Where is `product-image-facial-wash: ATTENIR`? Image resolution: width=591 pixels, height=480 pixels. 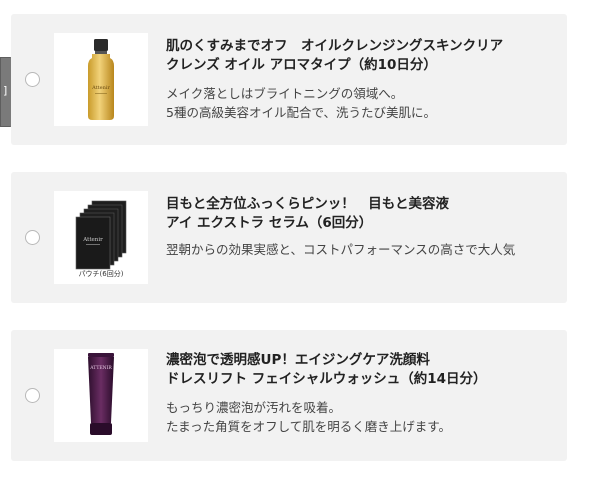
product-image-facial-wash: ATTENIR is located at coordinates (101, 395).